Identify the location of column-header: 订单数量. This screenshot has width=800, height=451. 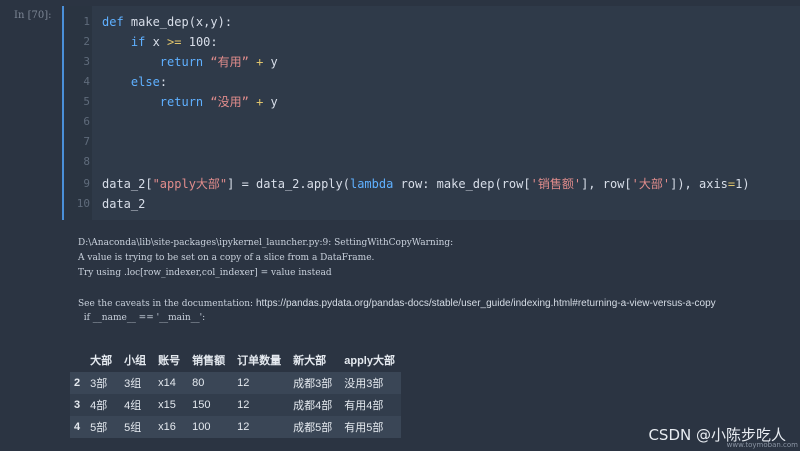
(259, 361).